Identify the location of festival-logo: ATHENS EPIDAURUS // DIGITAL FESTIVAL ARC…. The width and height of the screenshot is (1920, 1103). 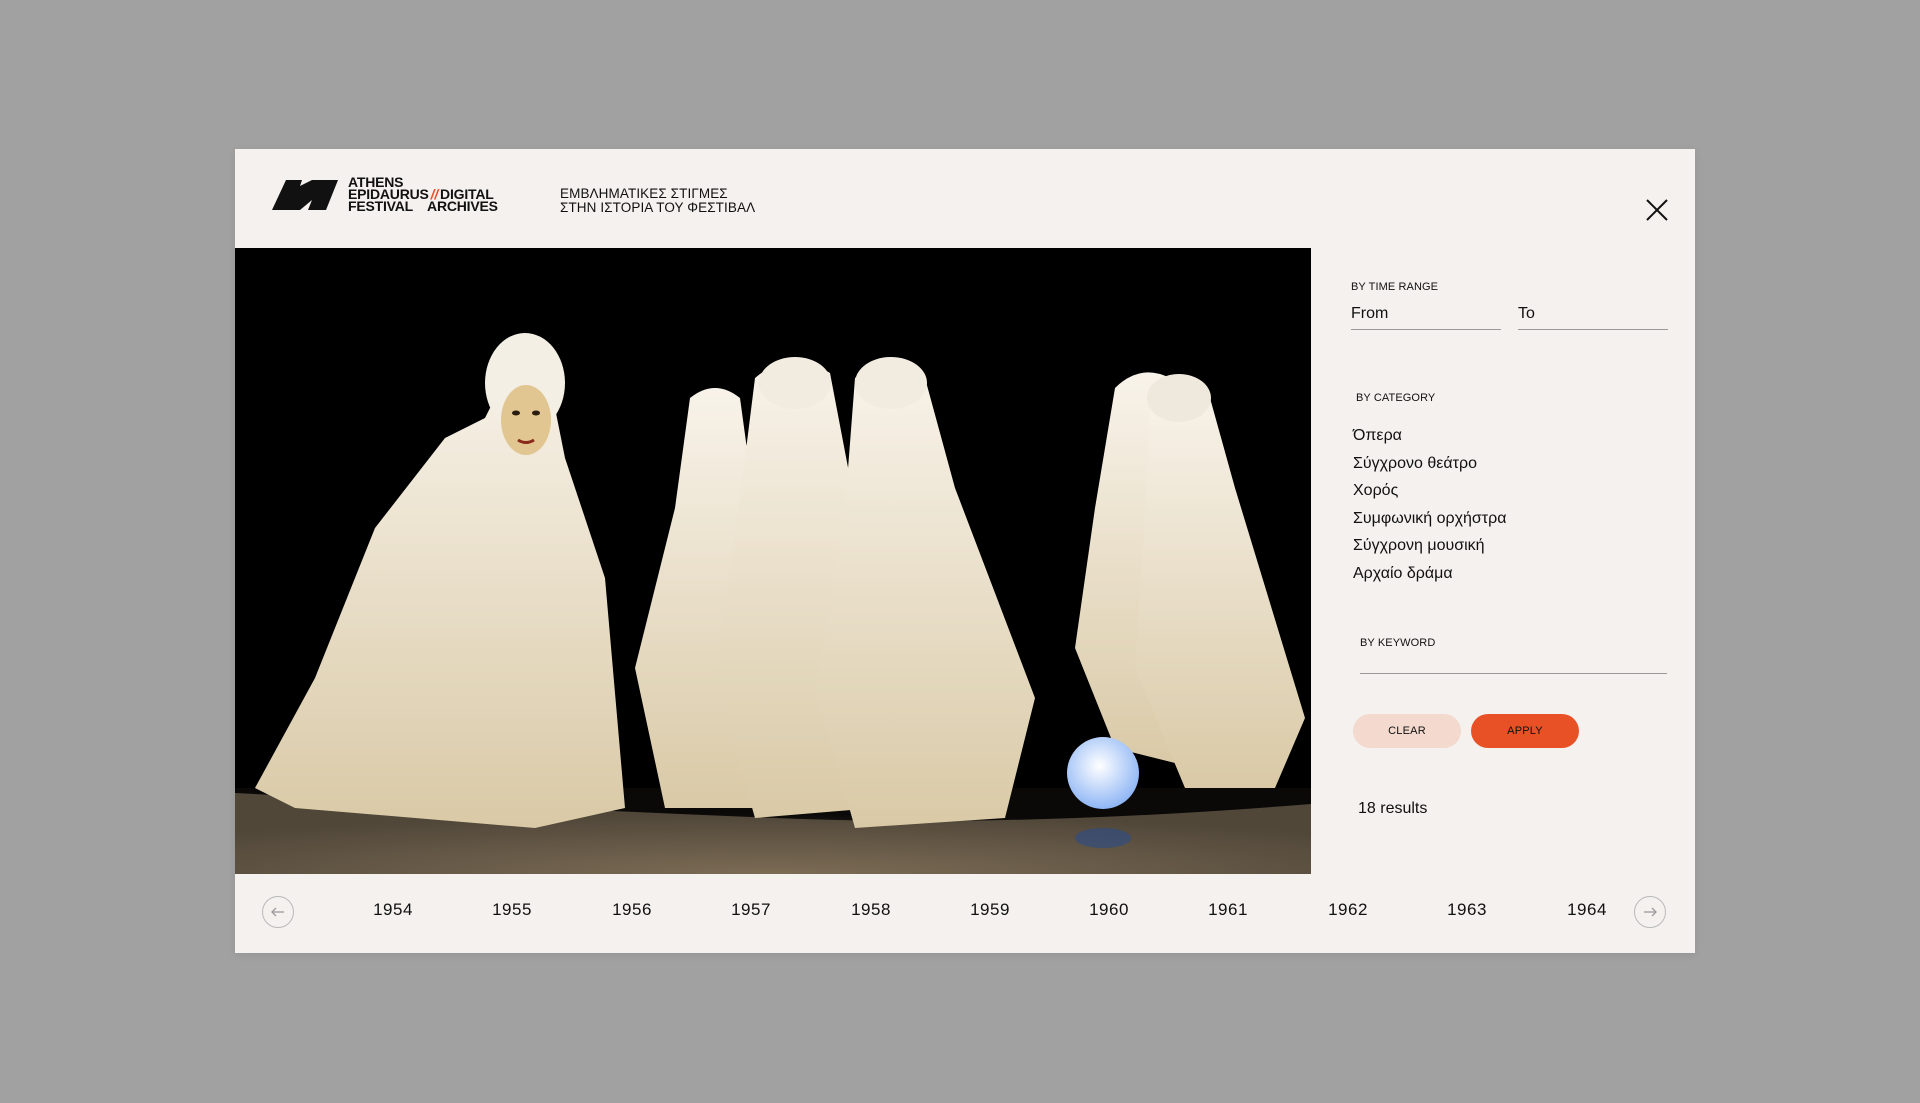
(384, 194).